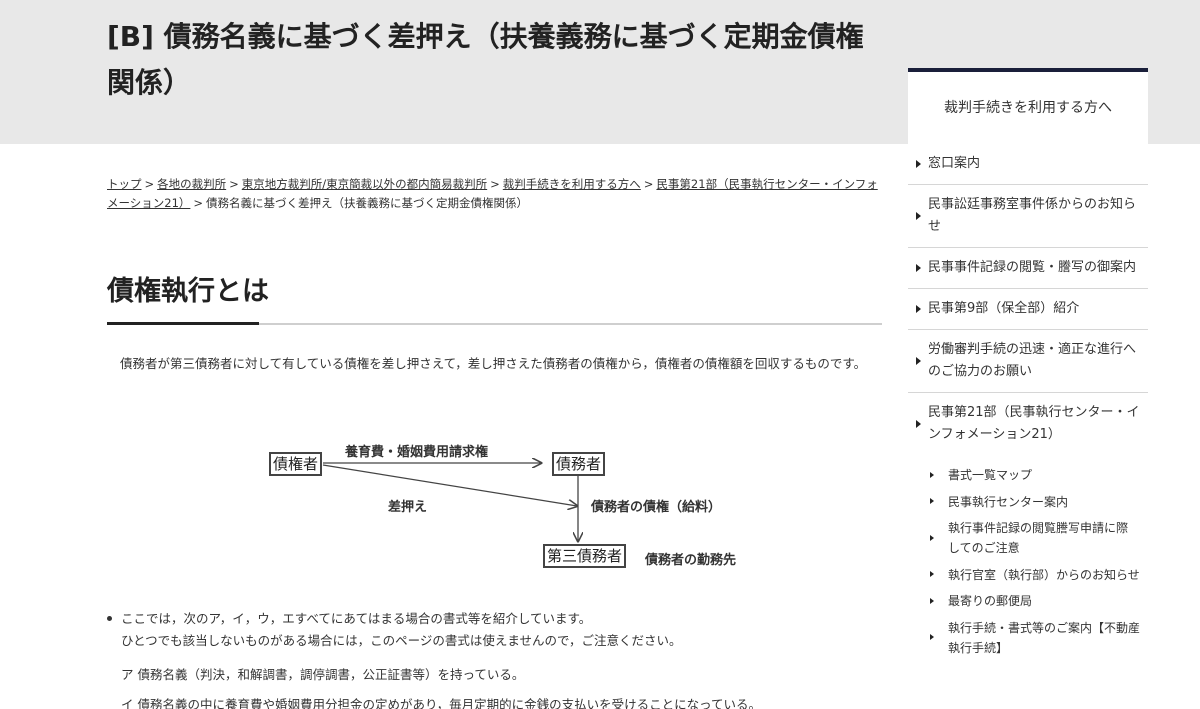 Image resolution: width=1200 pixels, height=709 pixels. Describe the element at coordinates (990, 475) in the screenshot. I see `sidebar-subitem-label: 書式一覧マップ` at that location.